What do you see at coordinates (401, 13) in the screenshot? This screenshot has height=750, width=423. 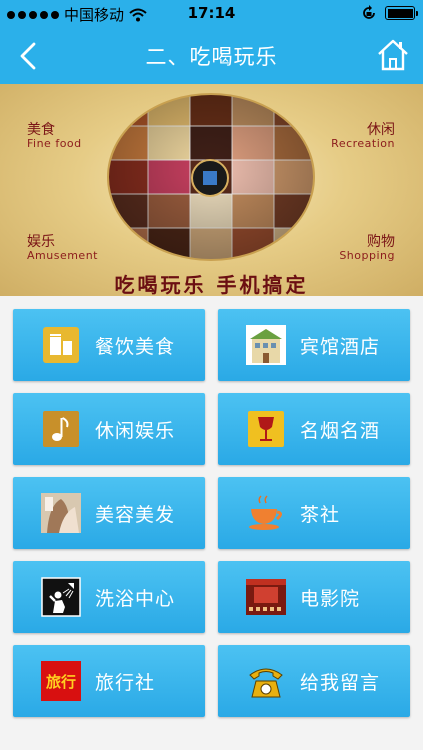 I see `battery-icon` at bounding box center [401, 13].